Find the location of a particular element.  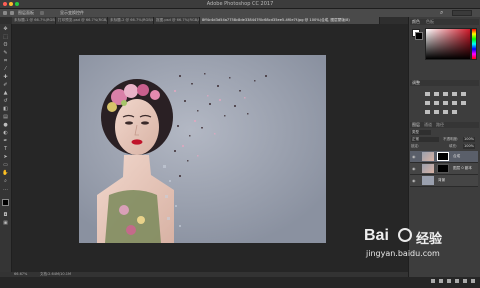

tab-swatches: 色板 is located at coordinates (430, 22).